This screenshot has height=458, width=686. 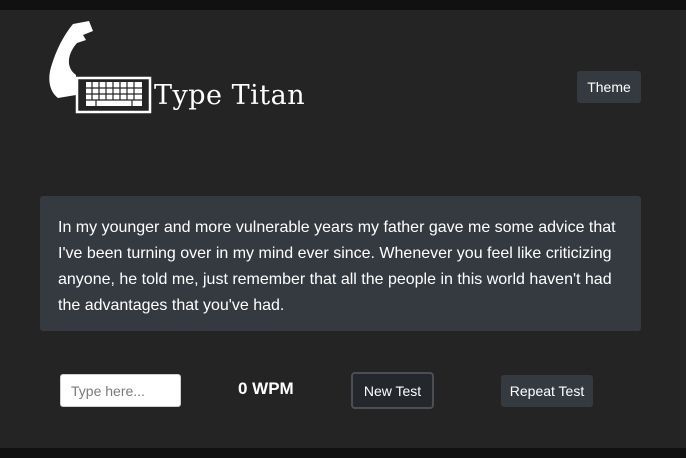 I want to click on app-title: Type Titan, so click(x=230, y=95).